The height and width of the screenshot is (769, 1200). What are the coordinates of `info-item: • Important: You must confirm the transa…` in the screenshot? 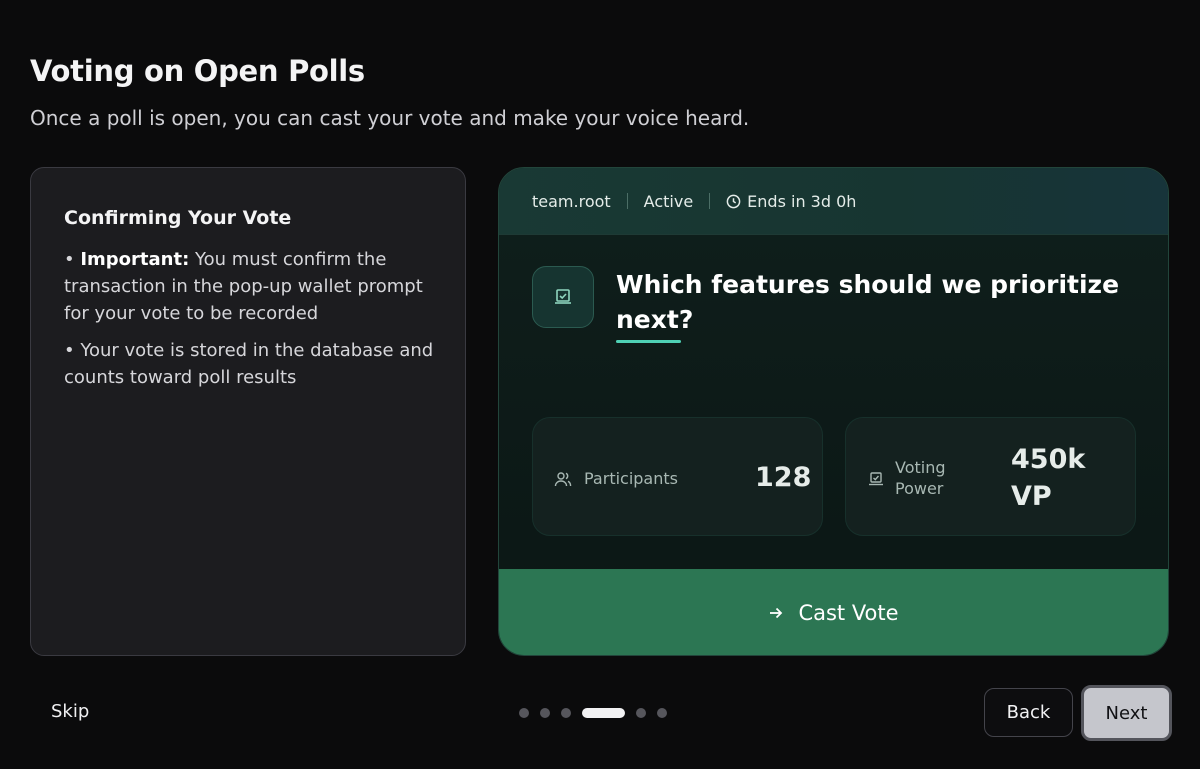 It's located at (254, 286).